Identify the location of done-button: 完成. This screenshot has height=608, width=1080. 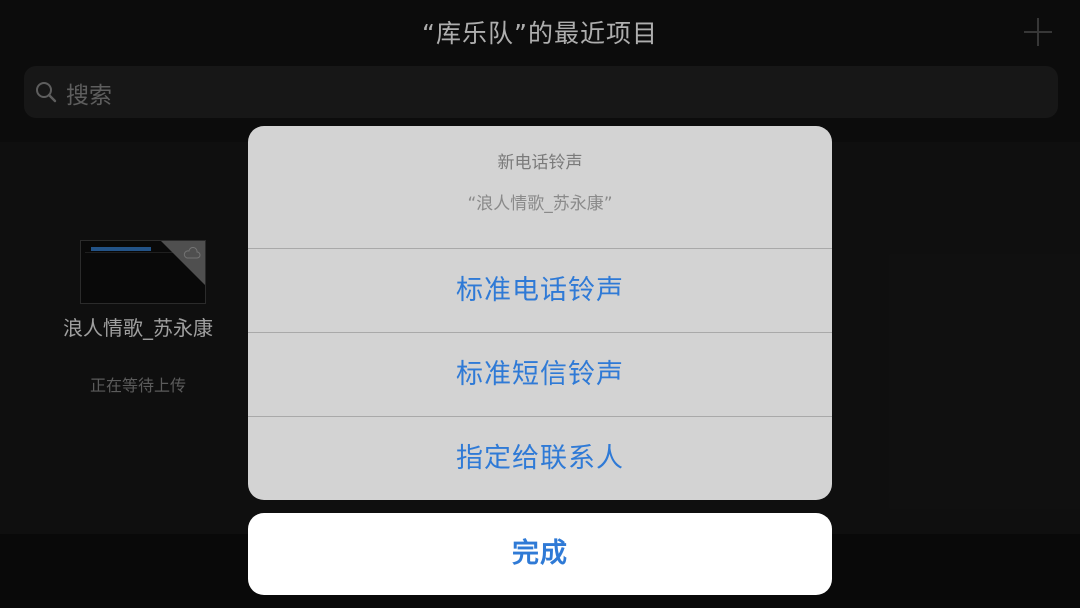
(540, 554).